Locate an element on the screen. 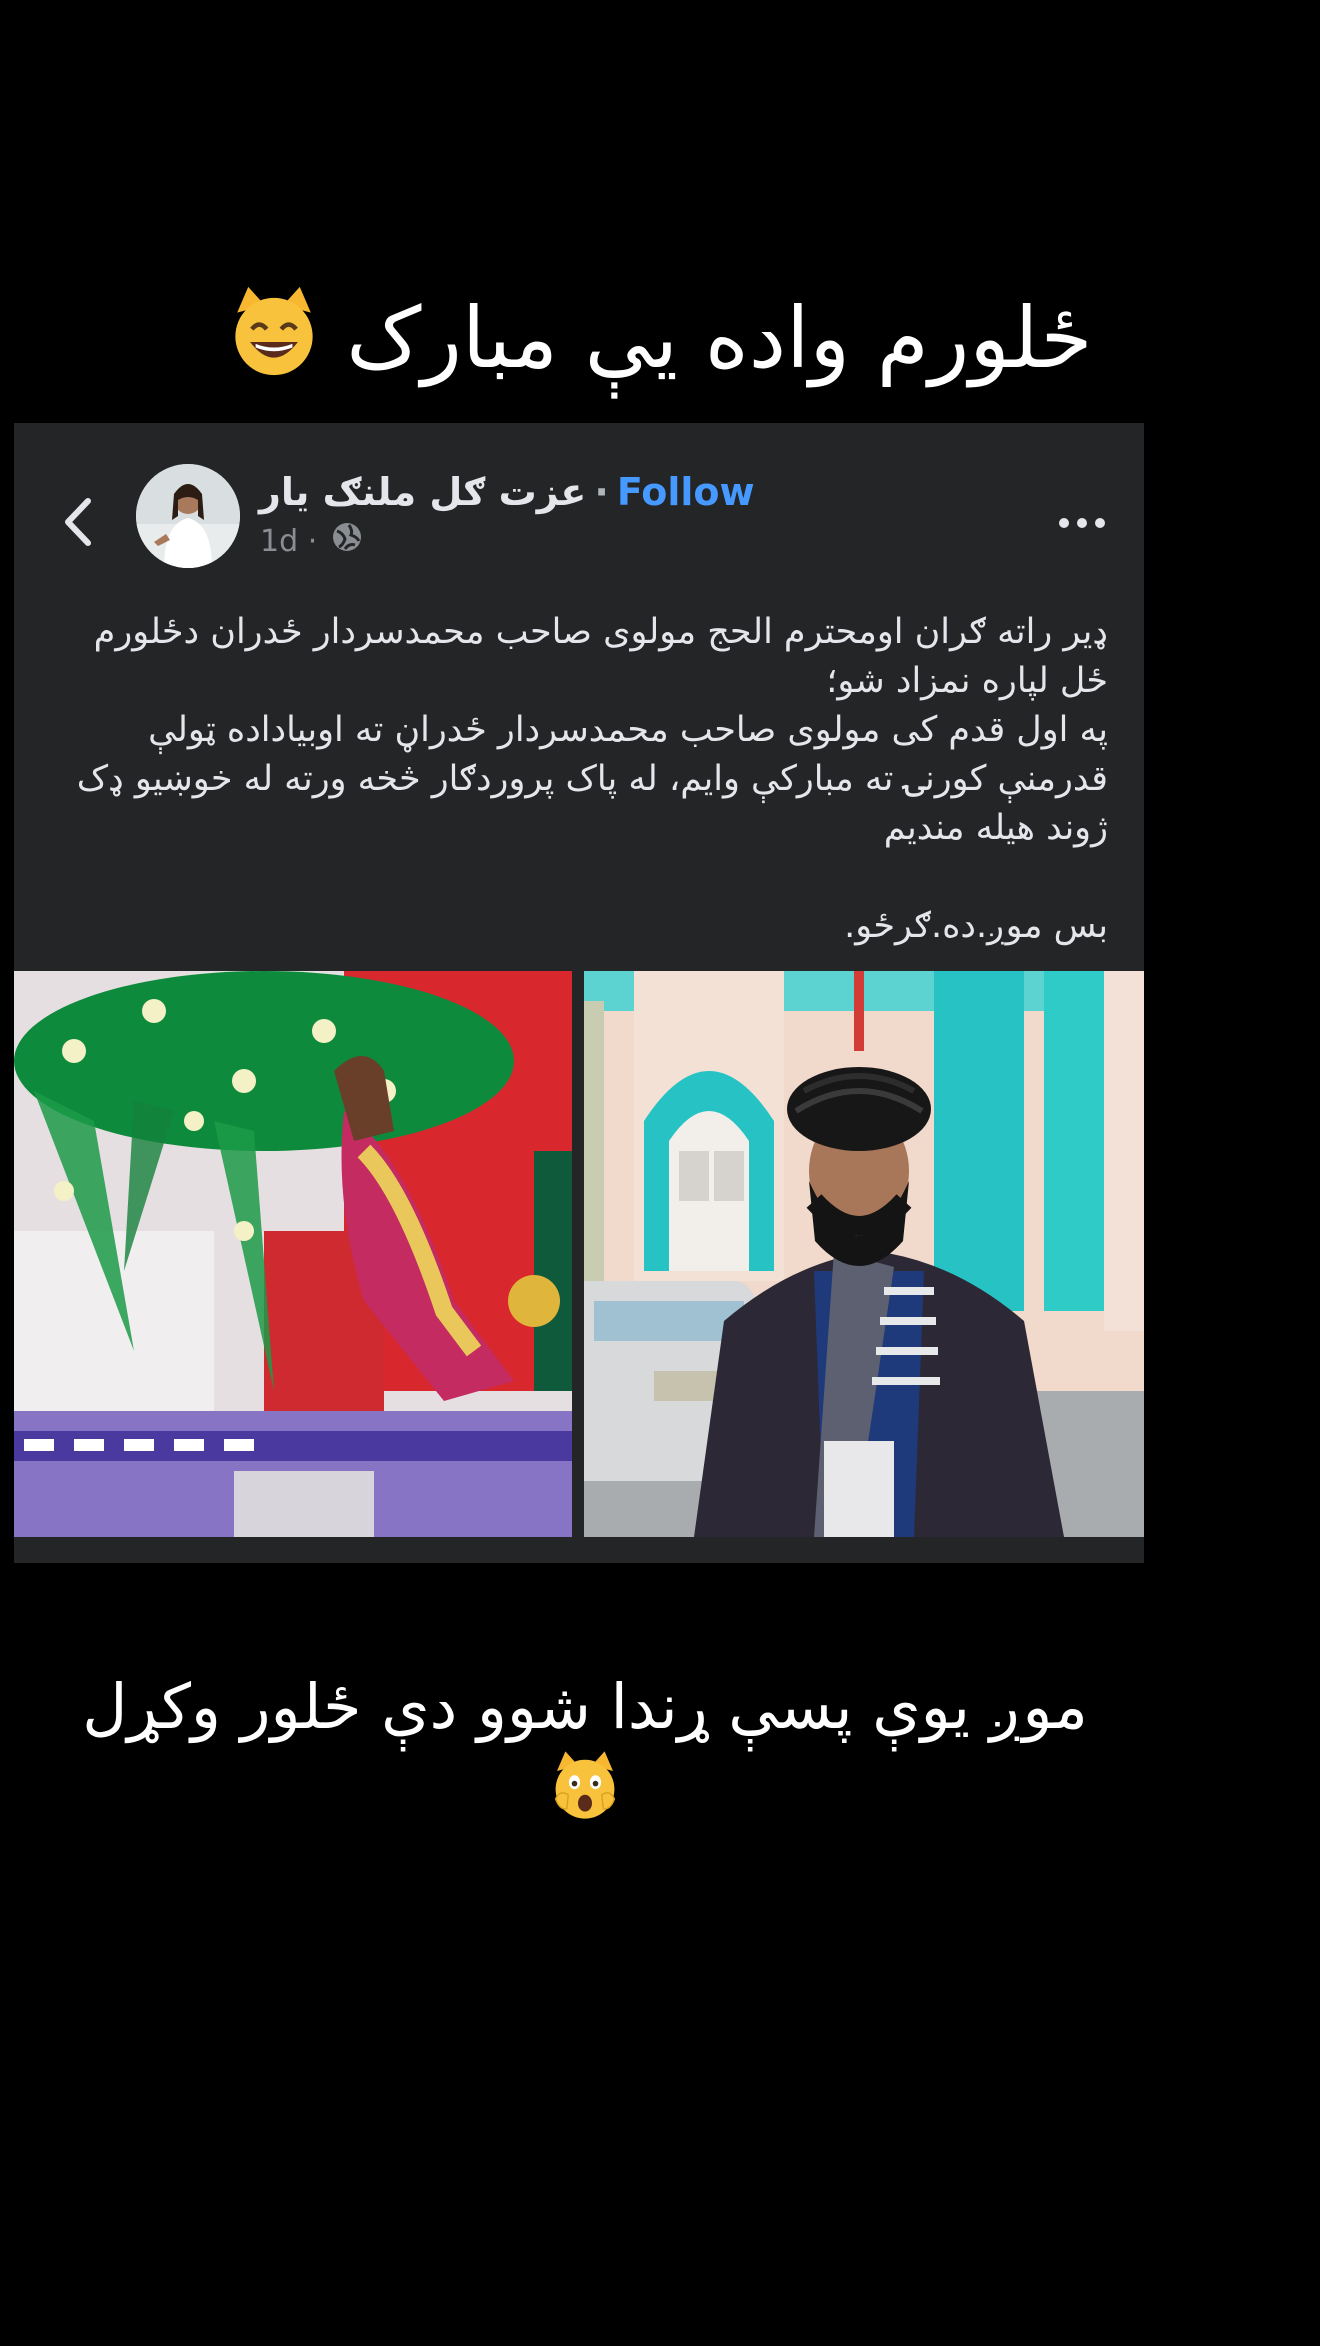 Image resolution: width=1320 pixels, height=2346 pixels. top-caption-text: ځلورم واده یې مبارک is located at coordinates (719, 338).